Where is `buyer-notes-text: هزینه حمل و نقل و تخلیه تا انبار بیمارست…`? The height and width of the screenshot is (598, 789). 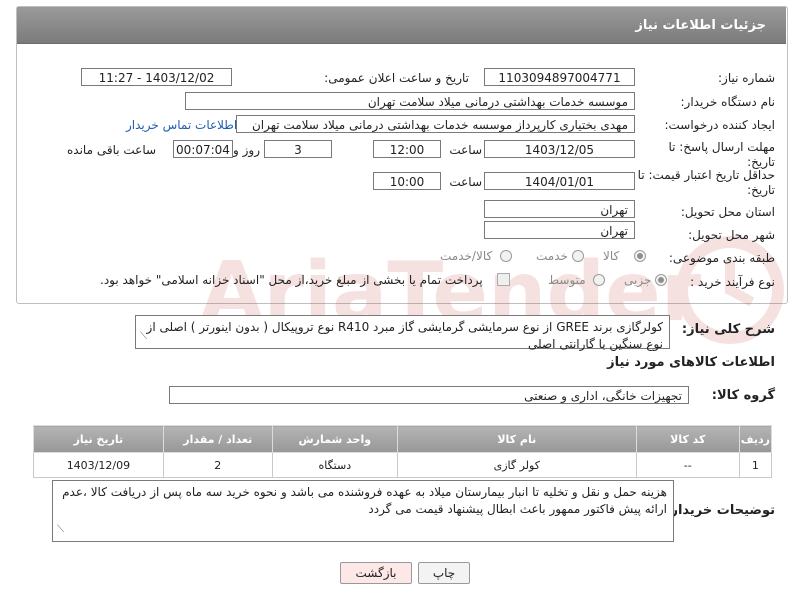
buyer-notes-text: هزینه حمل و نقل و تخلیه تا انبار بیمارست… is located at coordinates (364, 500).